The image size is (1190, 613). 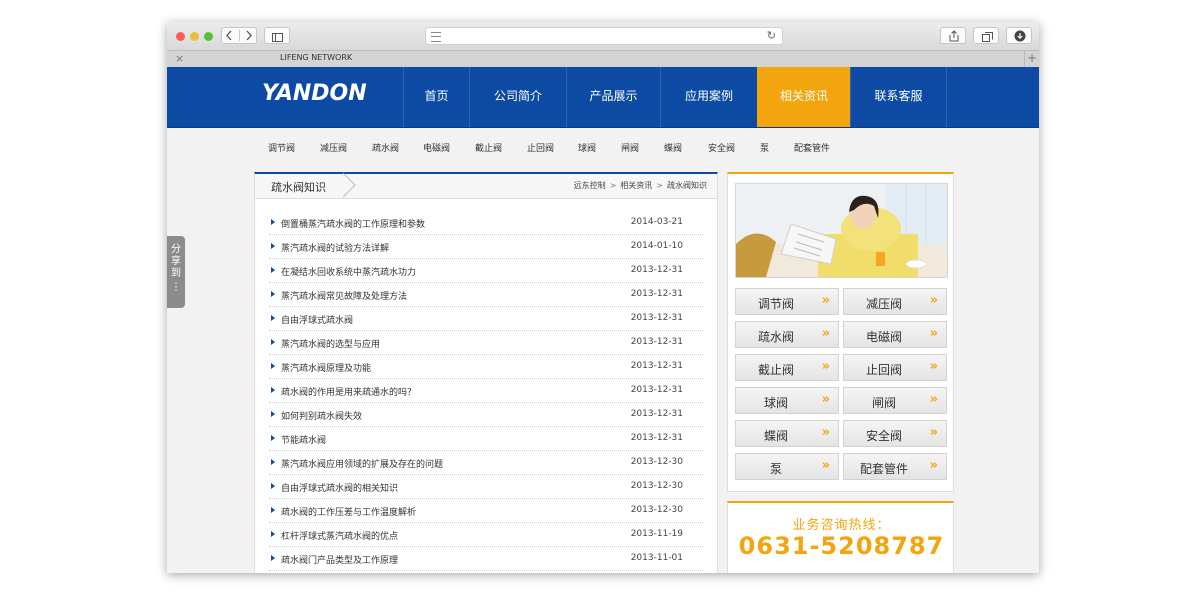 What do you see at coordinates (590, 185) in the screenshot?
I see `breadcrumb-item: 远东控制` at bounding box center [590, 185].